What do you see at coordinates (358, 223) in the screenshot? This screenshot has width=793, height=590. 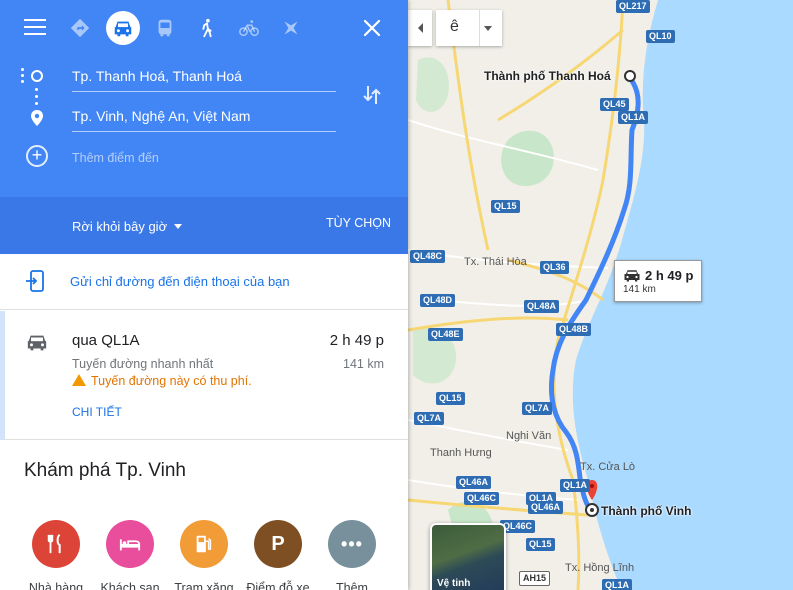 I see `options-button: TÙY CHỌN` at bounding box center [358, 223].